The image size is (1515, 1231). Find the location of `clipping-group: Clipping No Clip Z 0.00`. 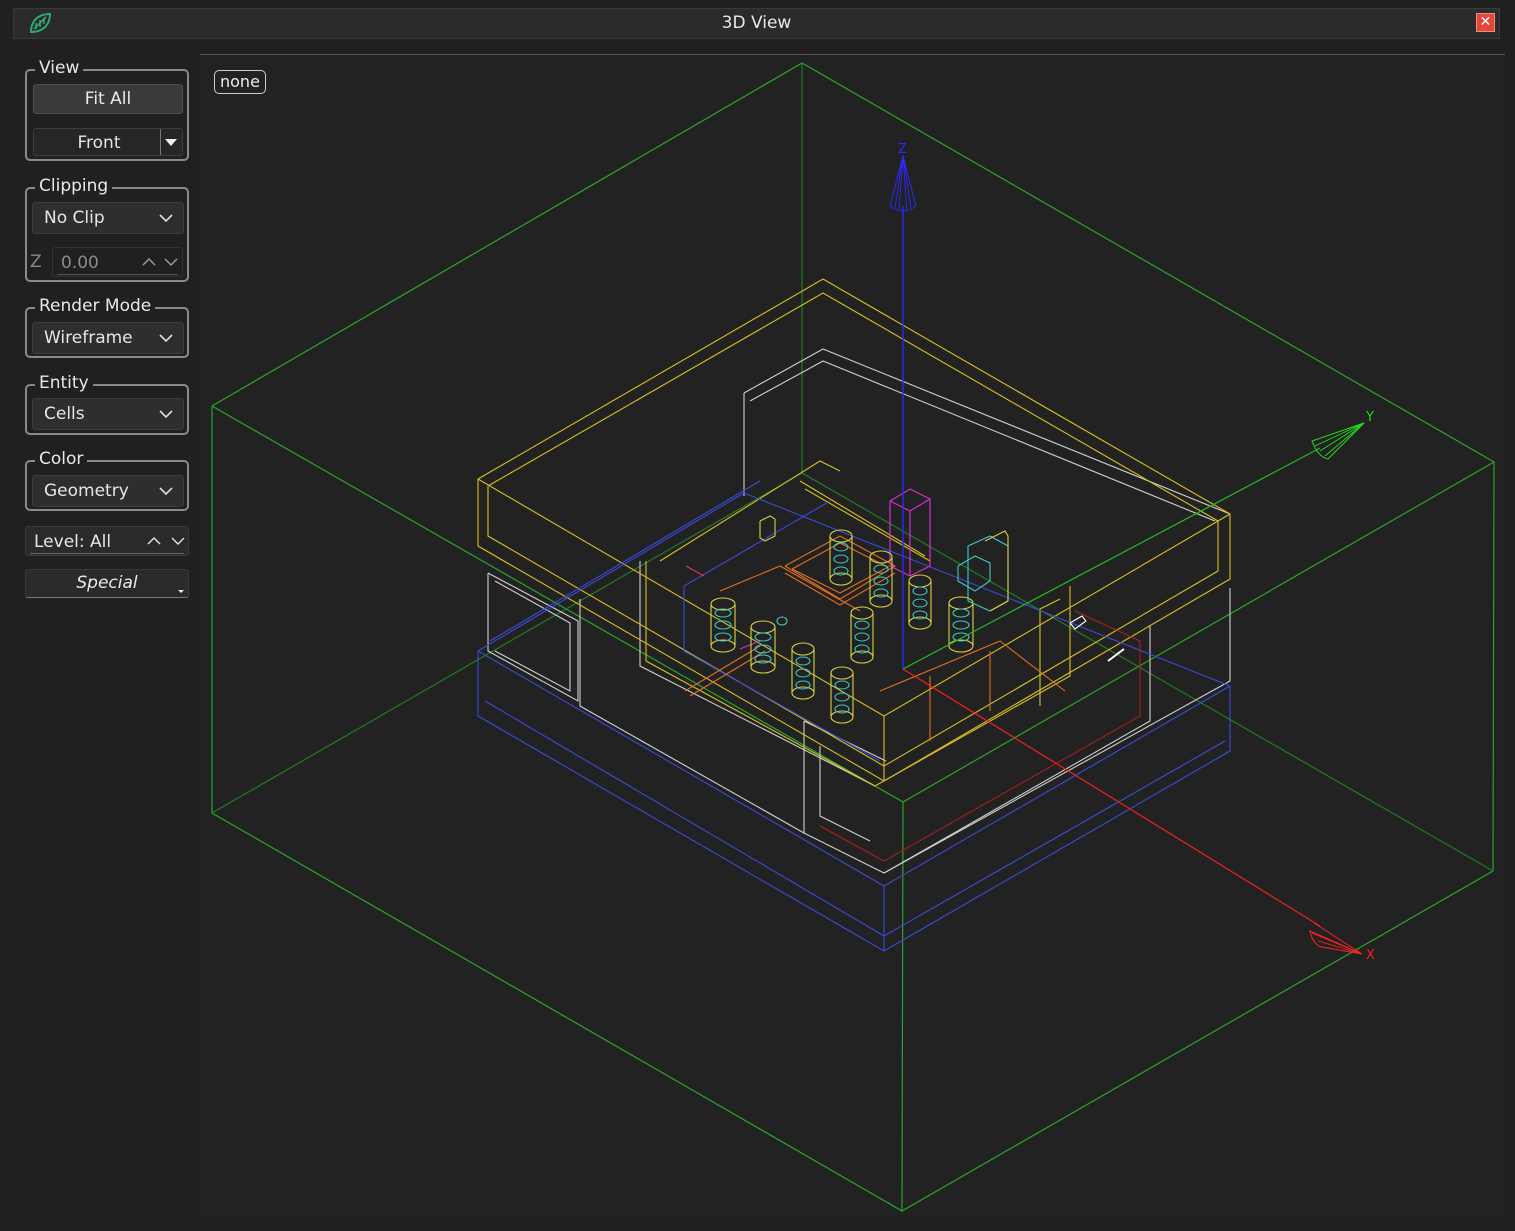

clipping-group: Clipping No Clip Z 0.00 is located at coordinates (107, 229).